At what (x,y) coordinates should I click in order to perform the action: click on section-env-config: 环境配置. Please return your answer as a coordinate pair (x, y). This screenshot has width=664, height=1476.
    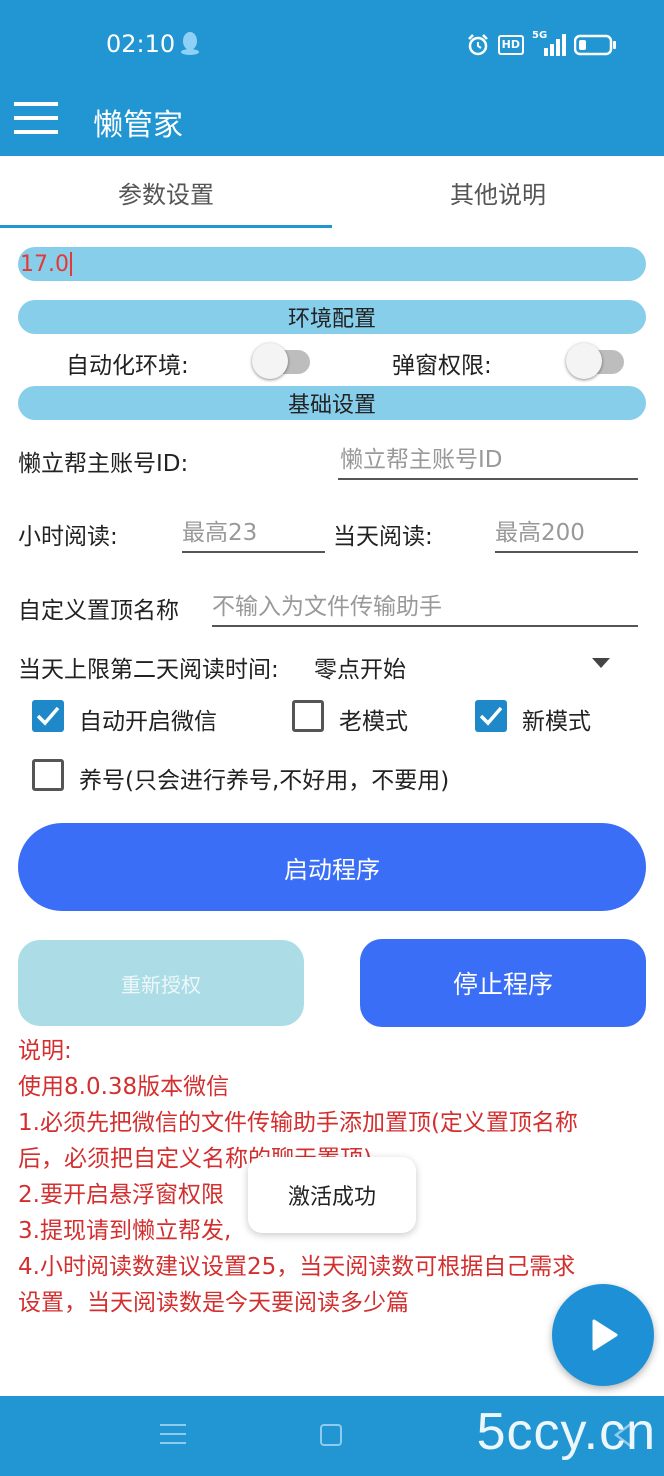
    Looking at the image, I should click on (332, 317).